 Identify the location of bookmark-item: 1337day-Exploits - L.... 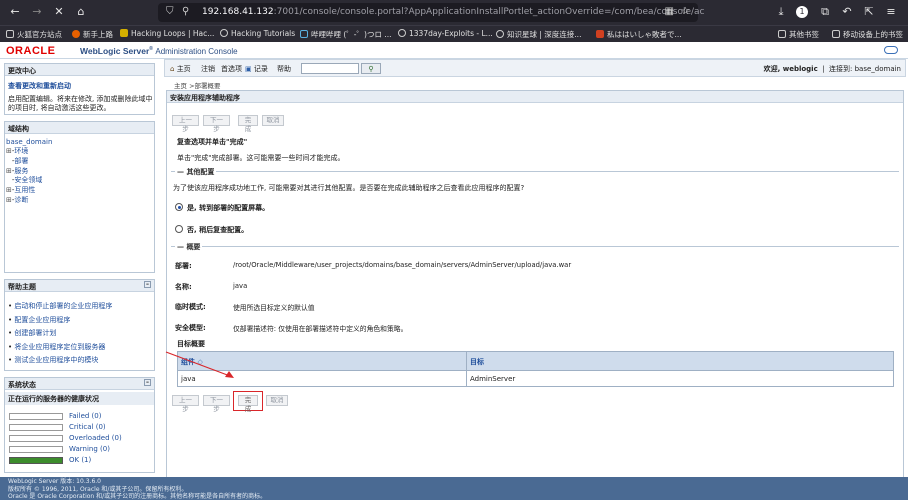
(445, 33).